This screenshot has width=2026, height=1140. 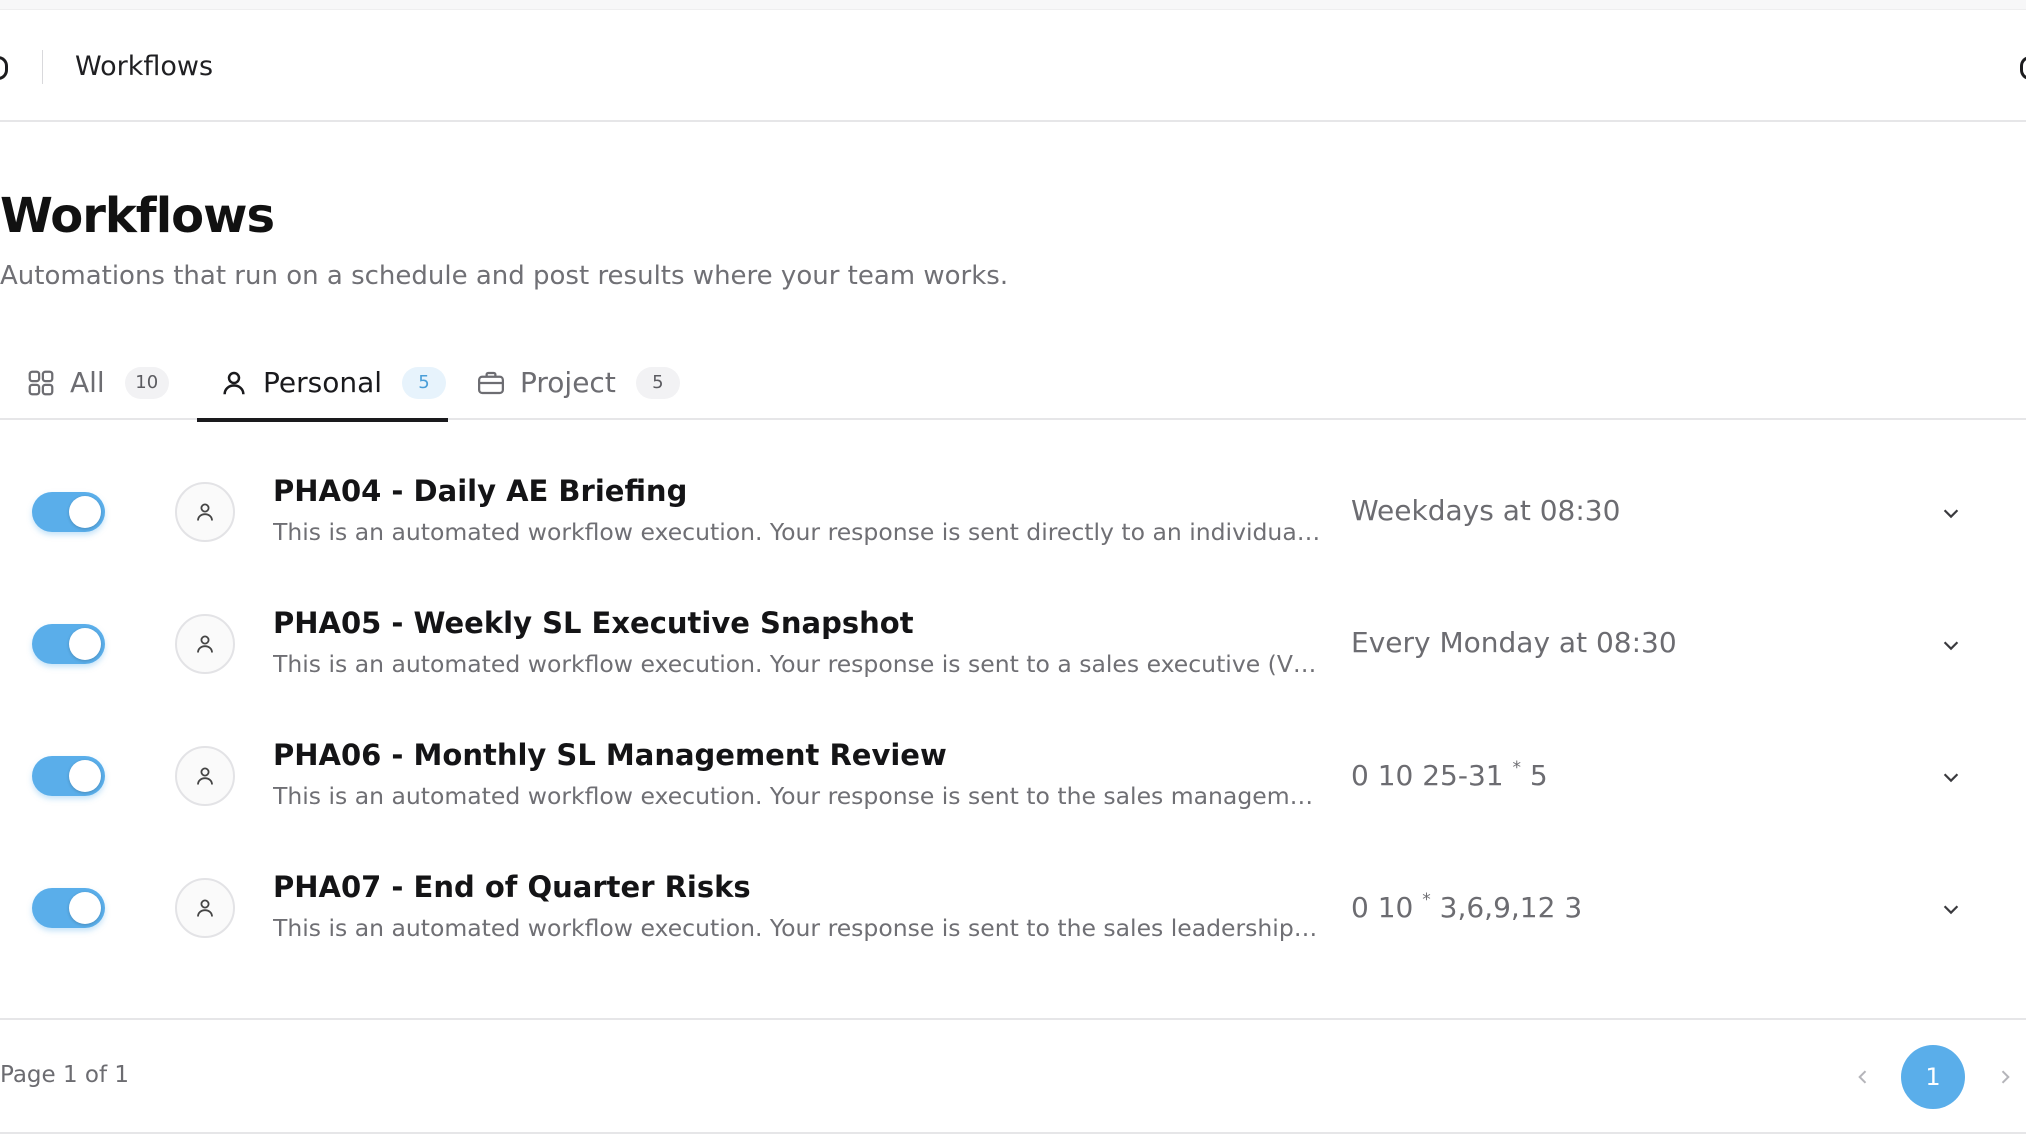 What do you see at coordinates (42, 67) in the screenshot?
I see `header-divider` at bounding box center [42, 67].